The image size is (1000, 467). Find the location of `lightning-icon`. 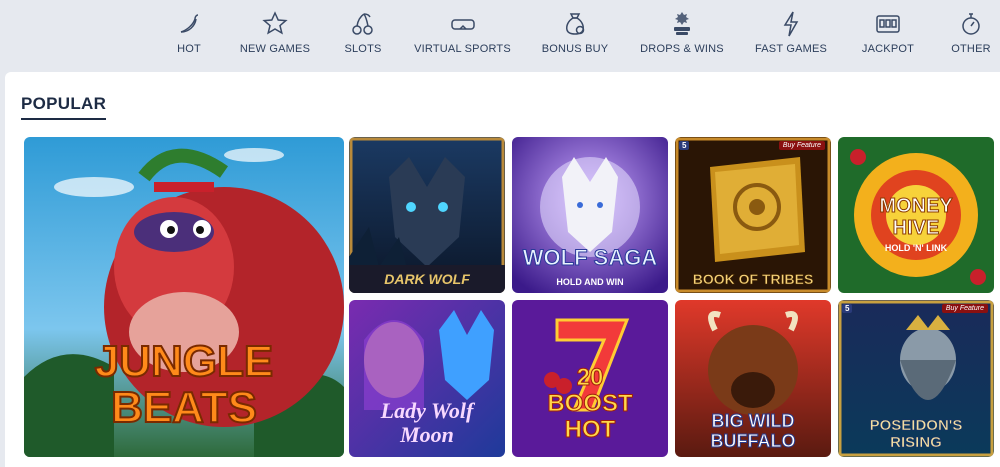

lightning-icon is located at coordinates (791, 24).